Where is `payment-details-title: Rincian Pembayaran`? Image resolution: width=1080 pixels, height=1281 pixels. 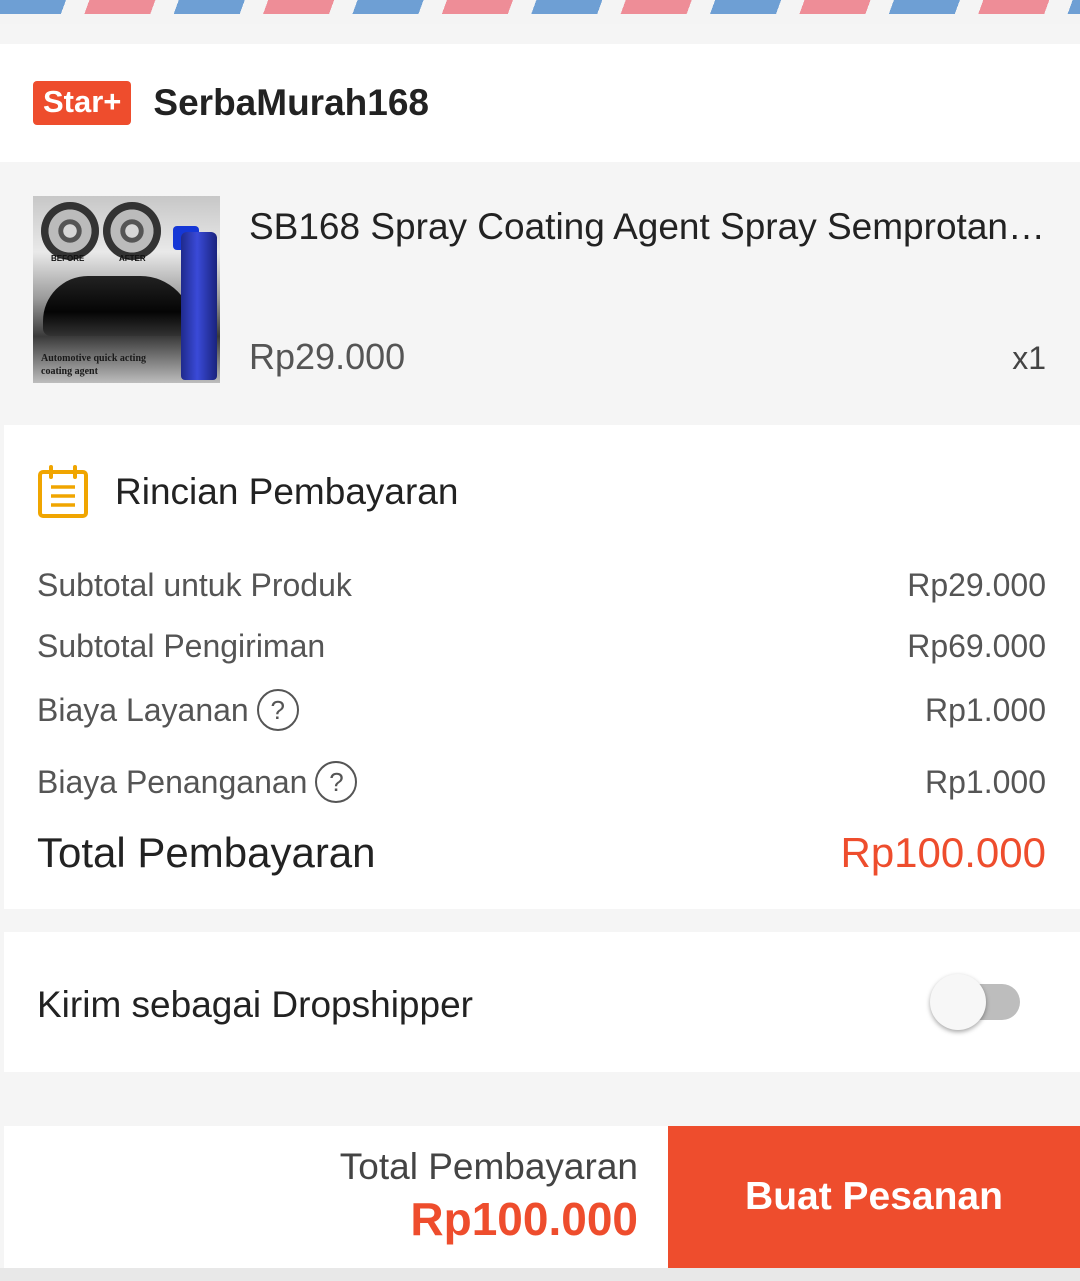
payment-details-title: Rincian Pembayaran is located at coordinates (287, 491).